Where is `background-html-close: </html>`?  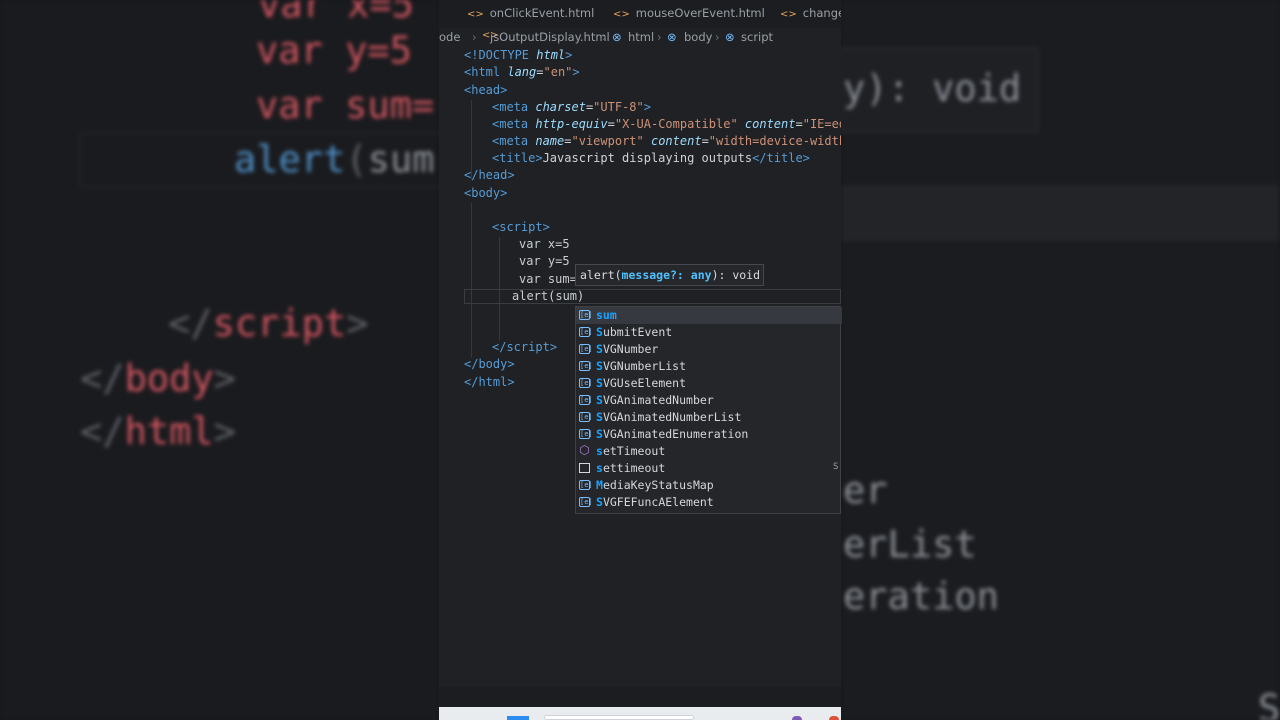
background-html-close: </html> is located at coordinates (158, 431).